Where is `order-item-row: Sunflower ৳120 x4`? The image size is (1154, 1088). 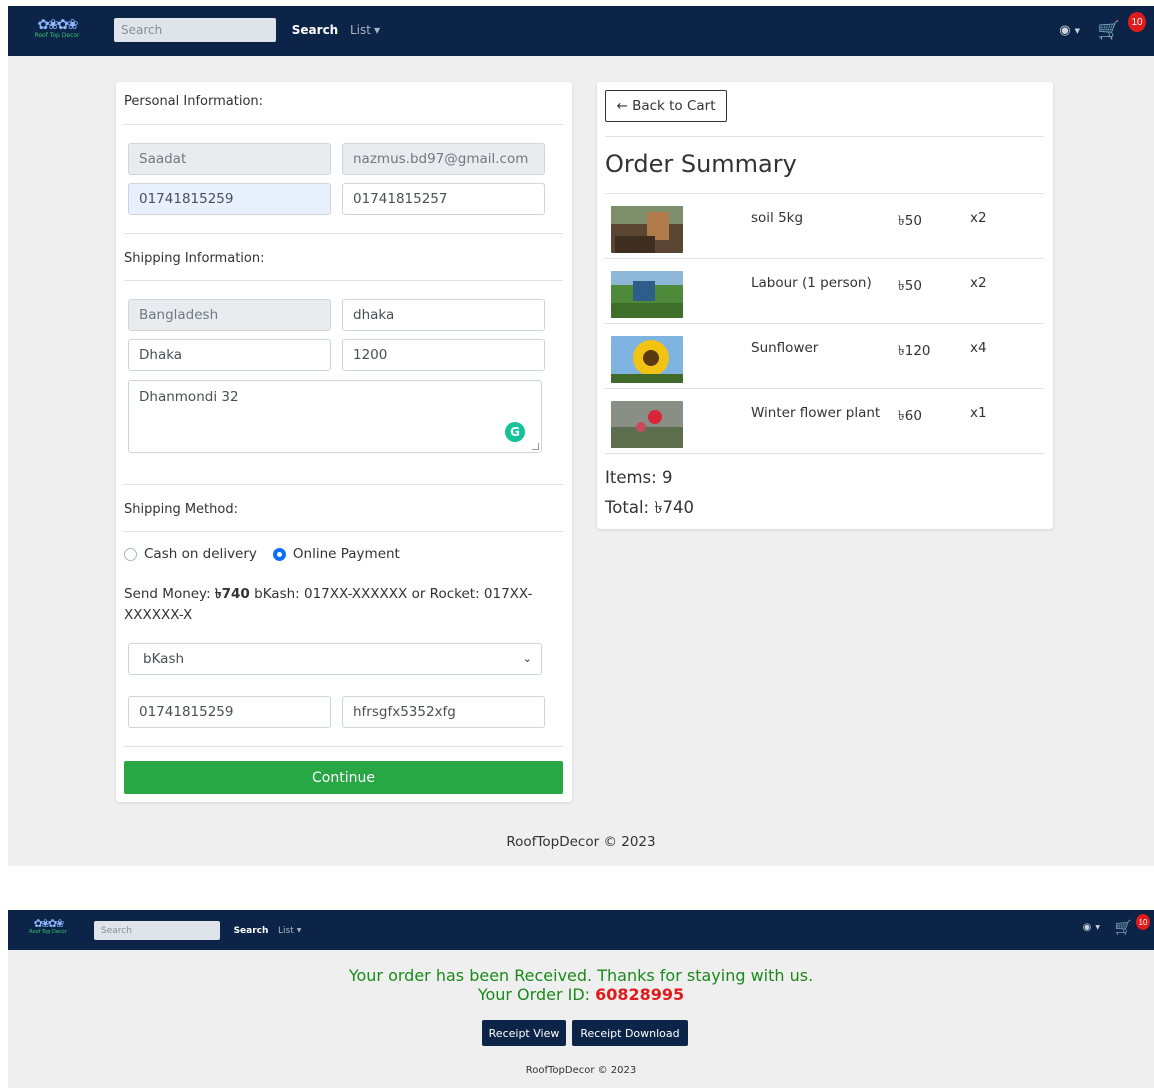 order-item-row: Sunflower ৳120 x4 is located at coordinates (824, 355).